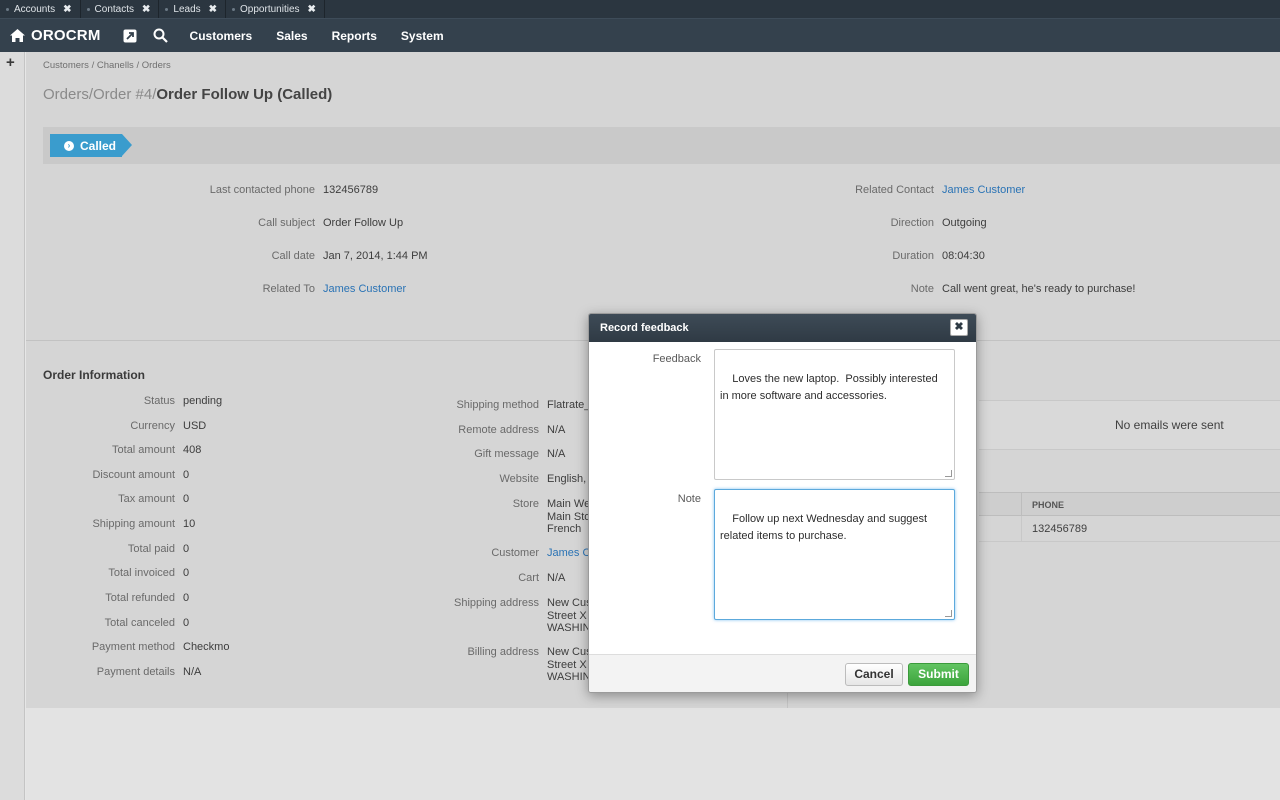 The image size is (1280, 800). Describe the element at coordinates (363, 223) in the screenshot. I see `field-value: Order Follow Up` at that location.